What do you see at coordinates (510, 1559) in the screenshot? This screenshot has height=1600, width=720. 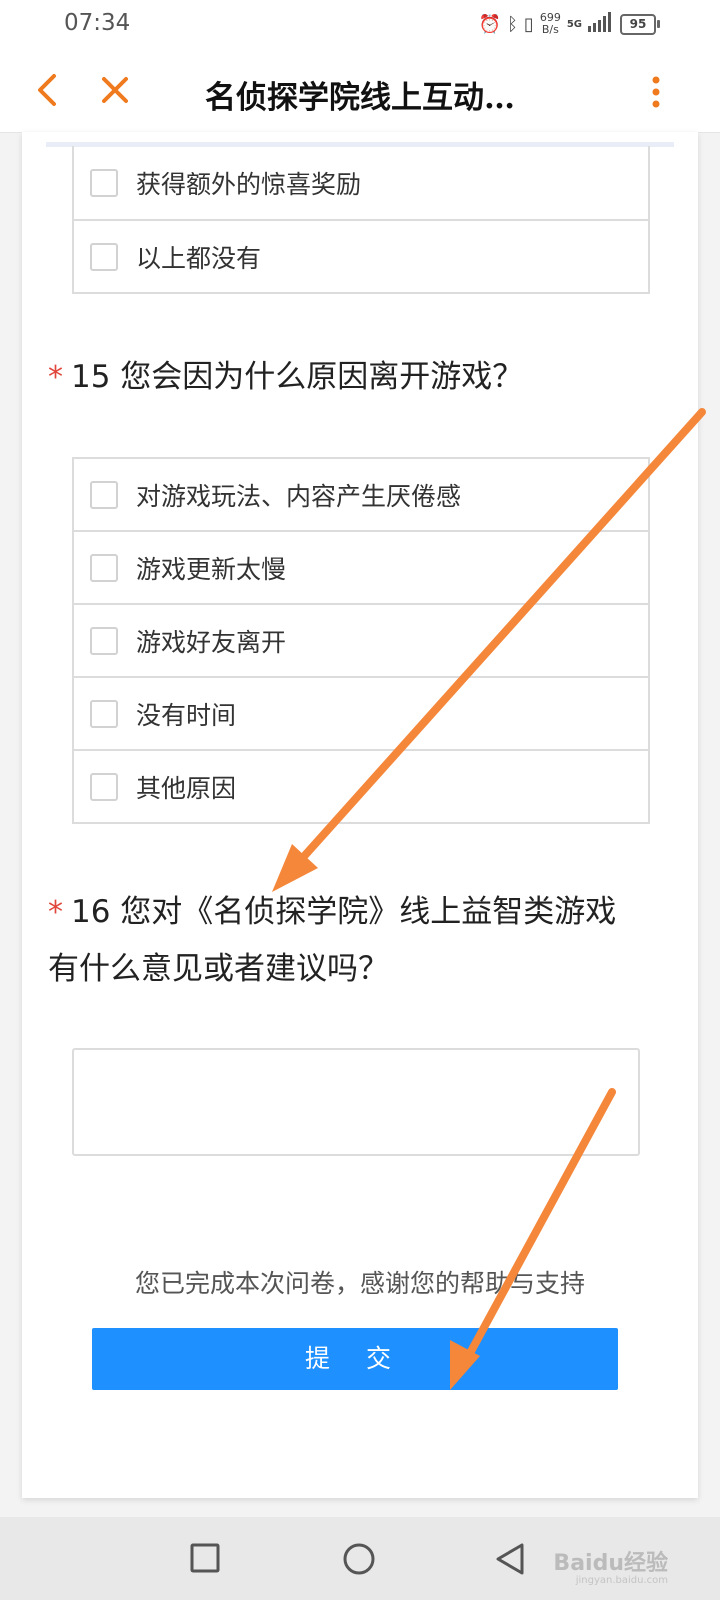 I see `back-nav-icon` at bounding box center [510, 1559].